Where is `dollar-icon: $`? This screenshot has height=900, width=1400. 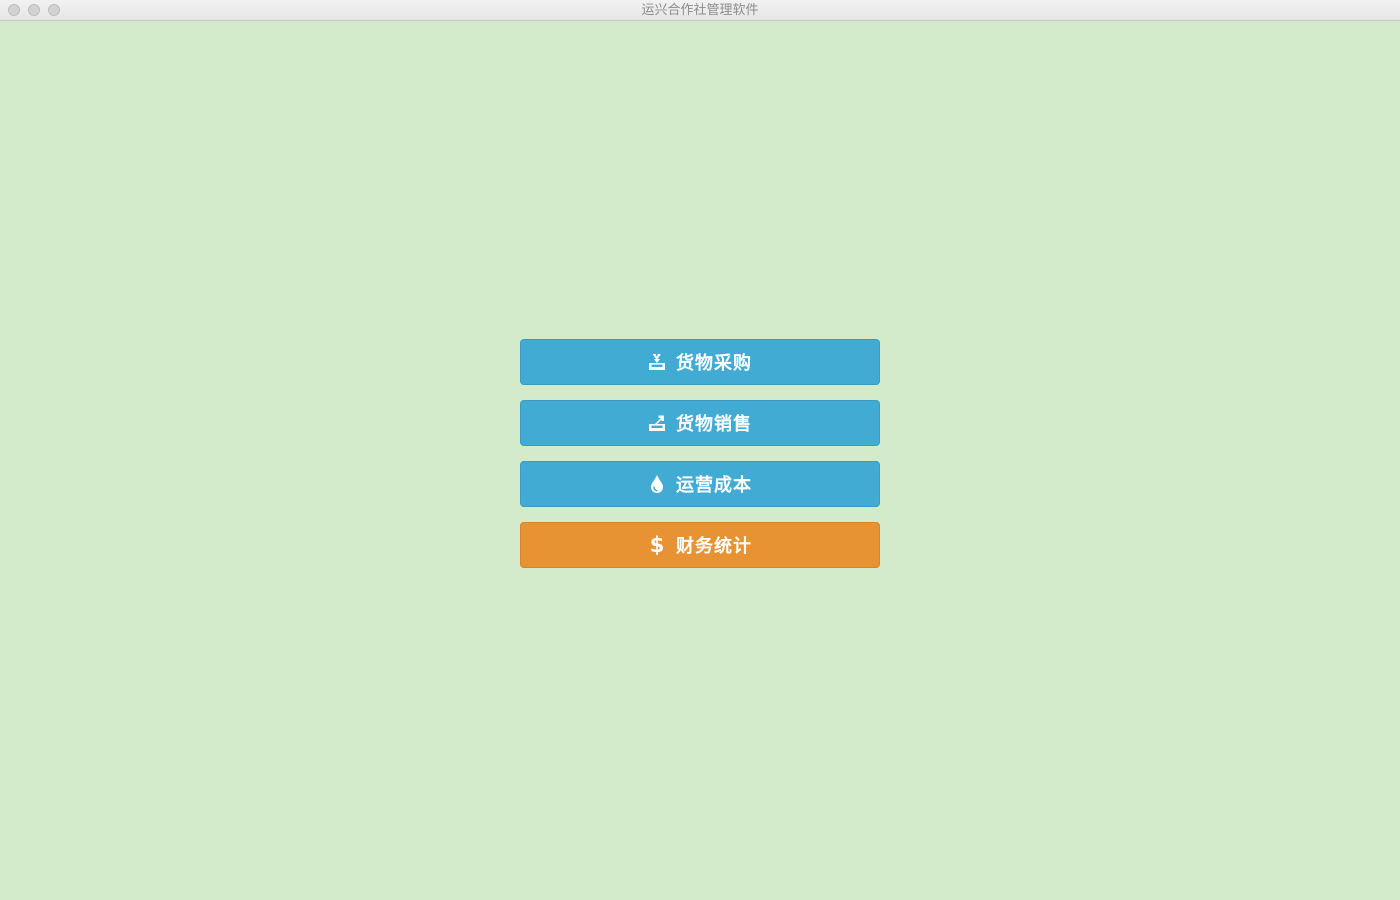 dollar-icon: $ is located at coordinates (657, 545).